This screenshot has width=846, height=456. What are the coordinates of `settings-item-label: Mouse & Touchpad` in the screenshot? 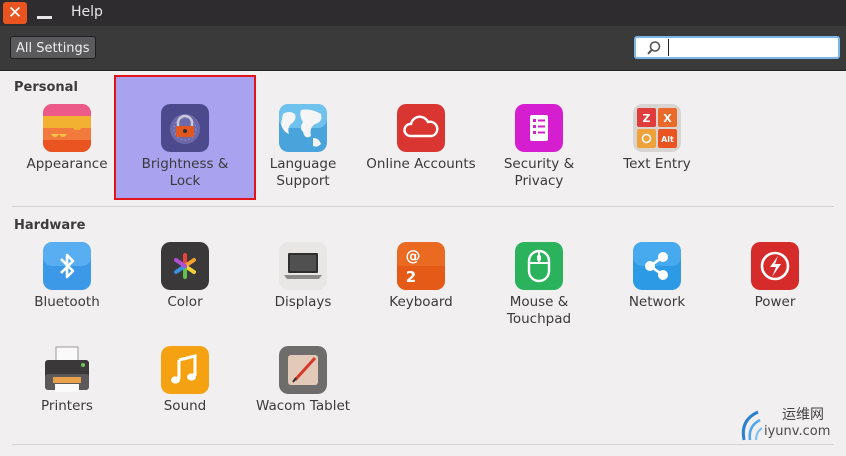 It's located at (539, 310).